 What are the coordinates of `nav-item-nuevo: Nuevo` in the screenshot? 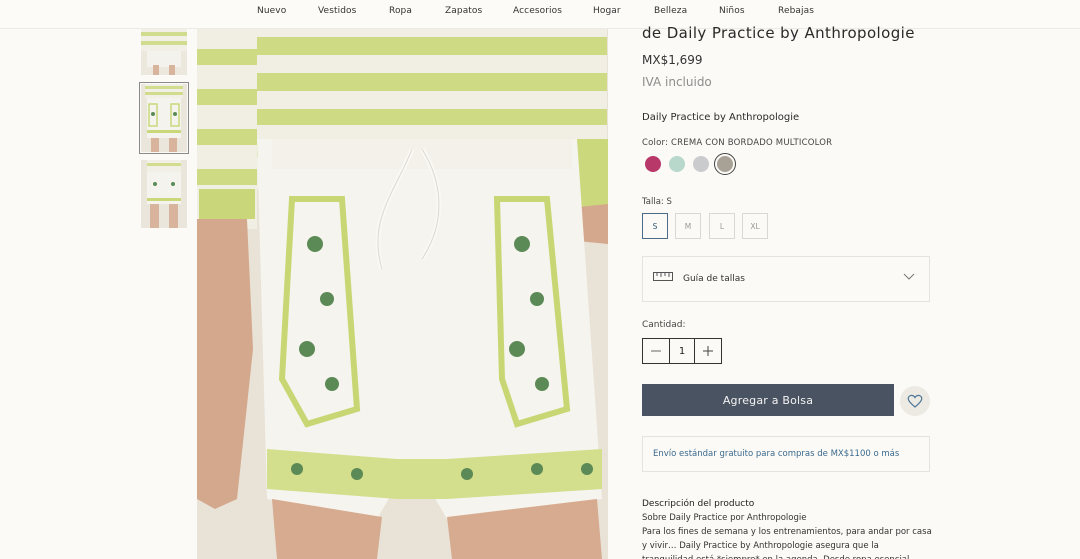 It's located at (271, 11).